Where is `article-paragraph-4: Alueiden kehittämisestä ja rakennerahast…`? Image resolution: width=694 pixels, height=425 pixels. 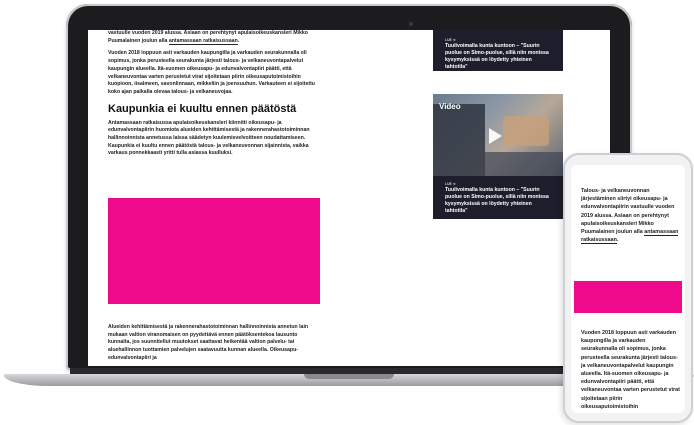 article-paragraph-4: Alueiden kehittämisestä ja rakennerahast… is located at coordinates (208, 342).